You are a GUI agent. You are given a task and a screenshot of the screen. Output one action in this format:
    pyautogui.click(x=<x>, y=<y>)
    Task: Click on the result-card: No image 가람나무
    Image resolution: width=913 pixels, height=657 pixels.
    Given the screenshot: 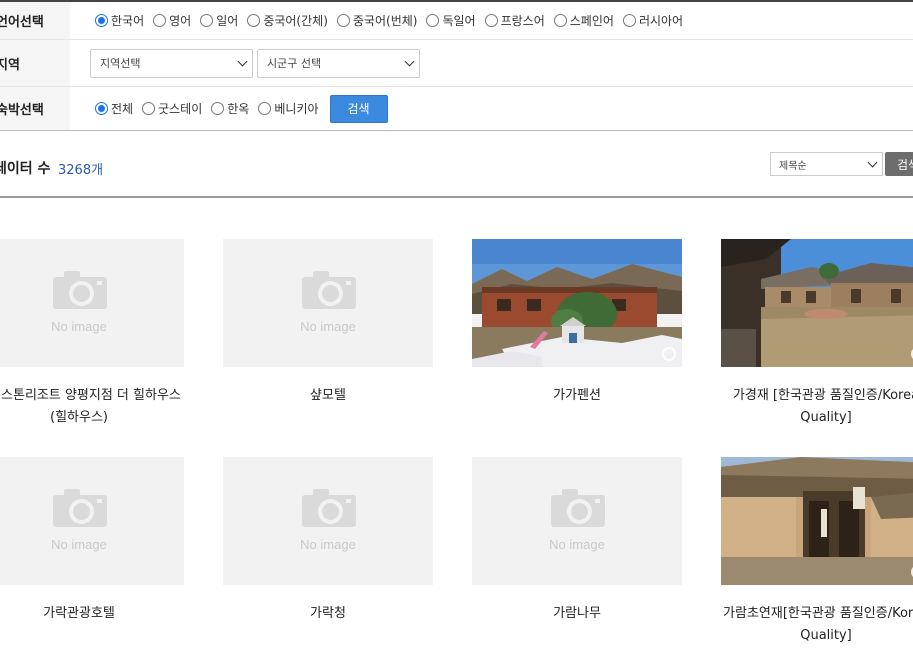 What is the action you would take?
    pyautogui.click(x=577, y=541)
    